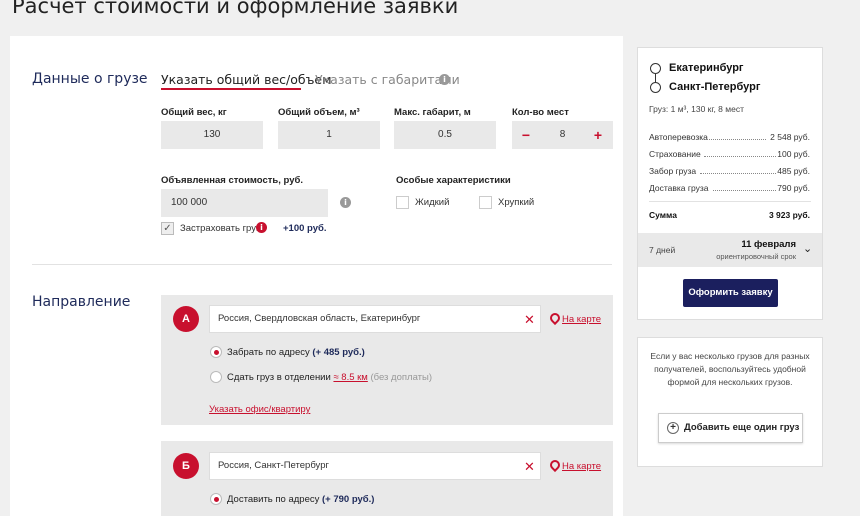 This screenshot has height=516, width=860. What do you see at coordinates (401, 377) in the screenshot?
I see `dropoff-note: (без доплаты)` at bounding box center [401, 377].